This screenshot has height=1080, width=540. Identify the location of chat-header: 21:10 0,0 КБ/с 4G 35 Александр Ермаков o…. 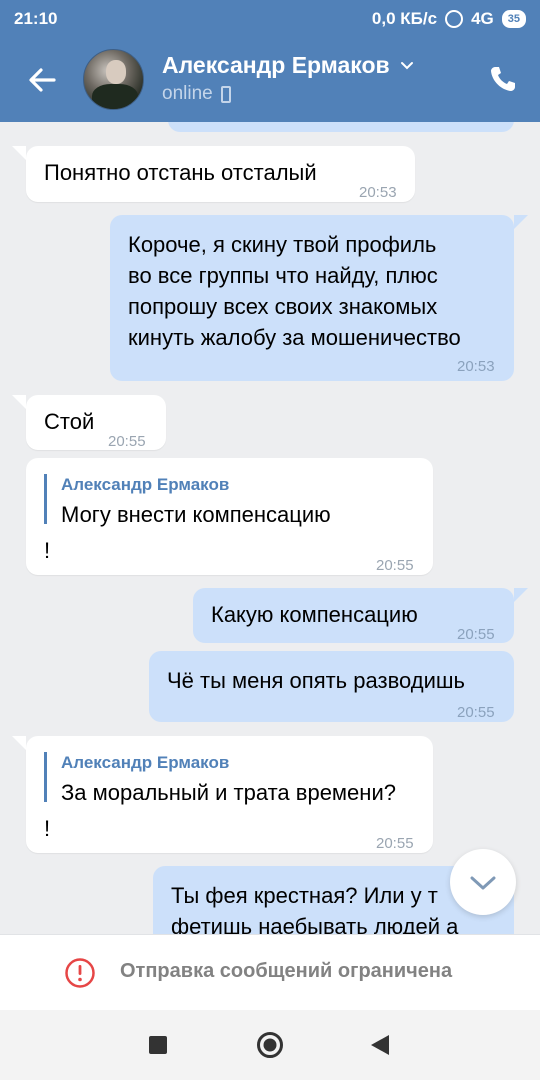
(270, 61).